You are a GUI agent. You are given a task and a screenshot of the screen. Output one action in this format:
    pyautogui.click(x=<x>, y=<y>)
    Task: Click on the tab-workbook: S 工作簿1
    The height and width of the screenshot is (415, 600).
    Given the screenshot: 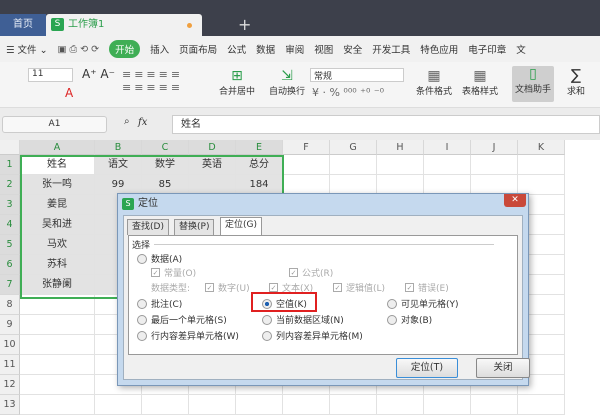 What is the action you would take?
    pyautogui.click(x=124, y=25)
    